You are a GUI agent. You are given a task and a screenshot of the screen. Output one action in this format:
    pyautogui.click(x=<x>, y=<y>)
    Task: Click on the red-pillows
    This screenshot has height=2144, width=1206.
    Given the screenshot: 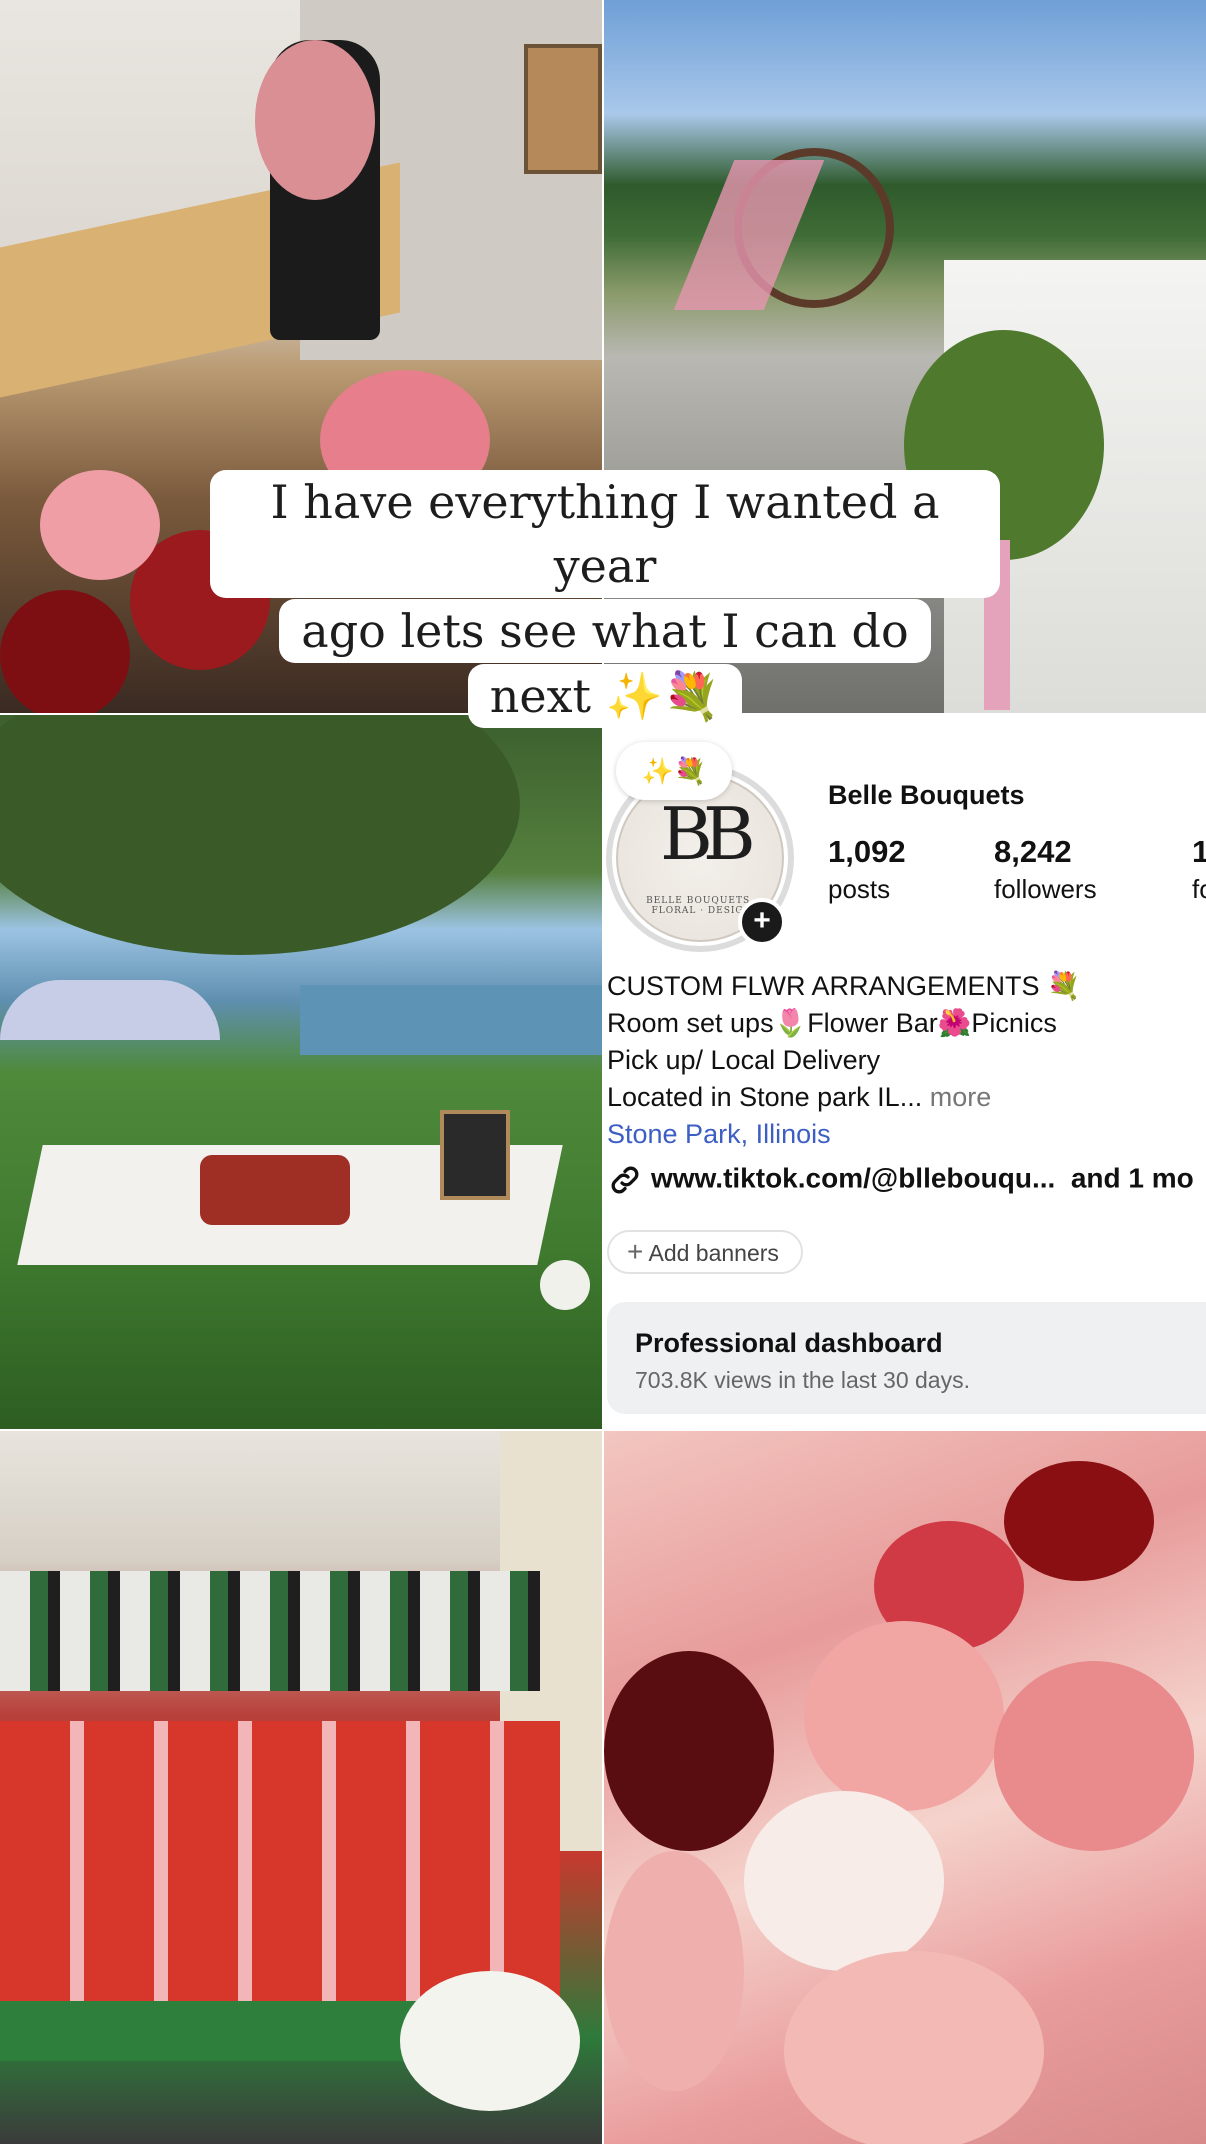 What is the action you would take?
    pyautogui.click(x=275, y=1190)
    